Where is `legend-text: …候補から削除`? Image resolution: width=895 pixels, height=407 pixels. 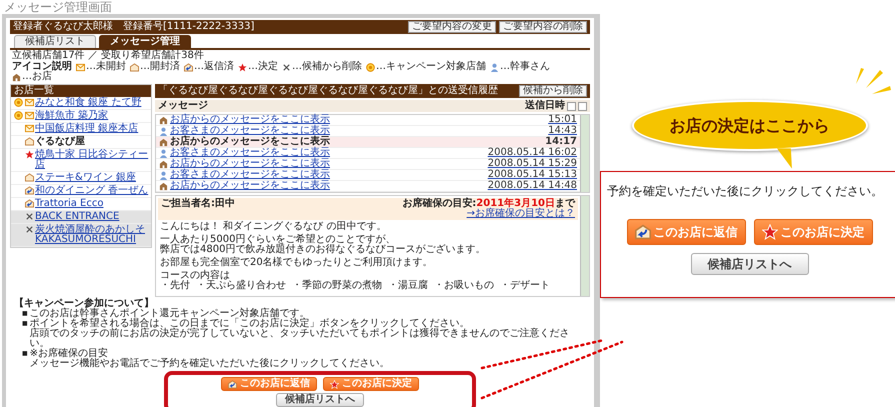
legend-text: …候補から削除 is located at coordinates (327, 67).